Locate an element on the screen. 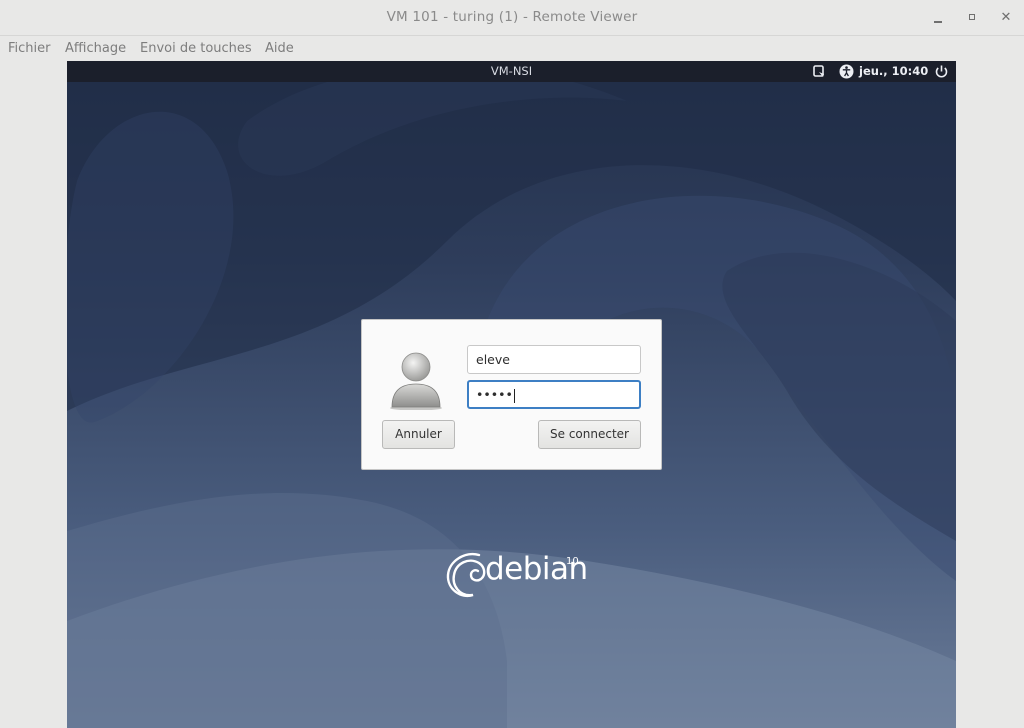 This screenshot has width=1024, height=728. close-button: ✕ is located at coordinates (1006, 18).